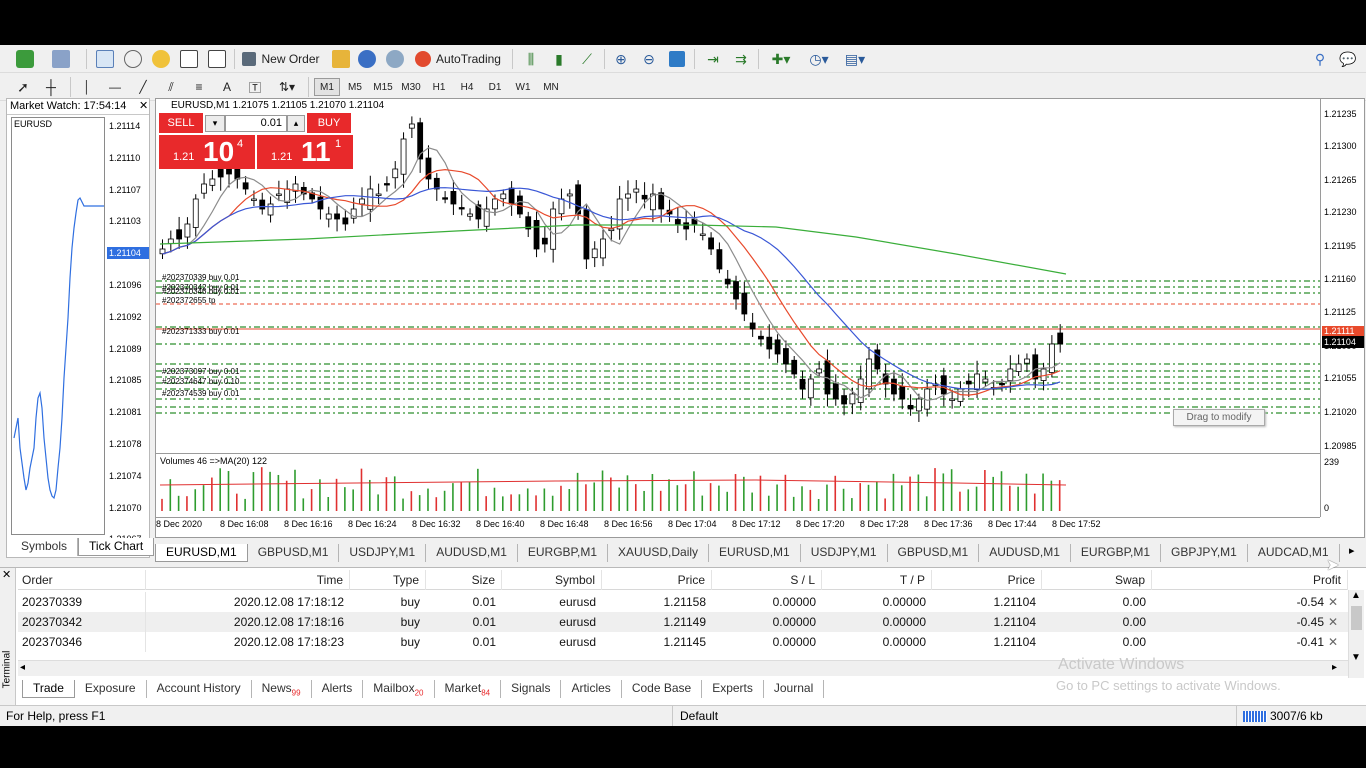 This screenshot has height=768, width=1366. What do you see at coordinates (200, 331) in the screenshot?
I see `order-label: #202371333 buy 0.01` at bounding box center [200, 331].